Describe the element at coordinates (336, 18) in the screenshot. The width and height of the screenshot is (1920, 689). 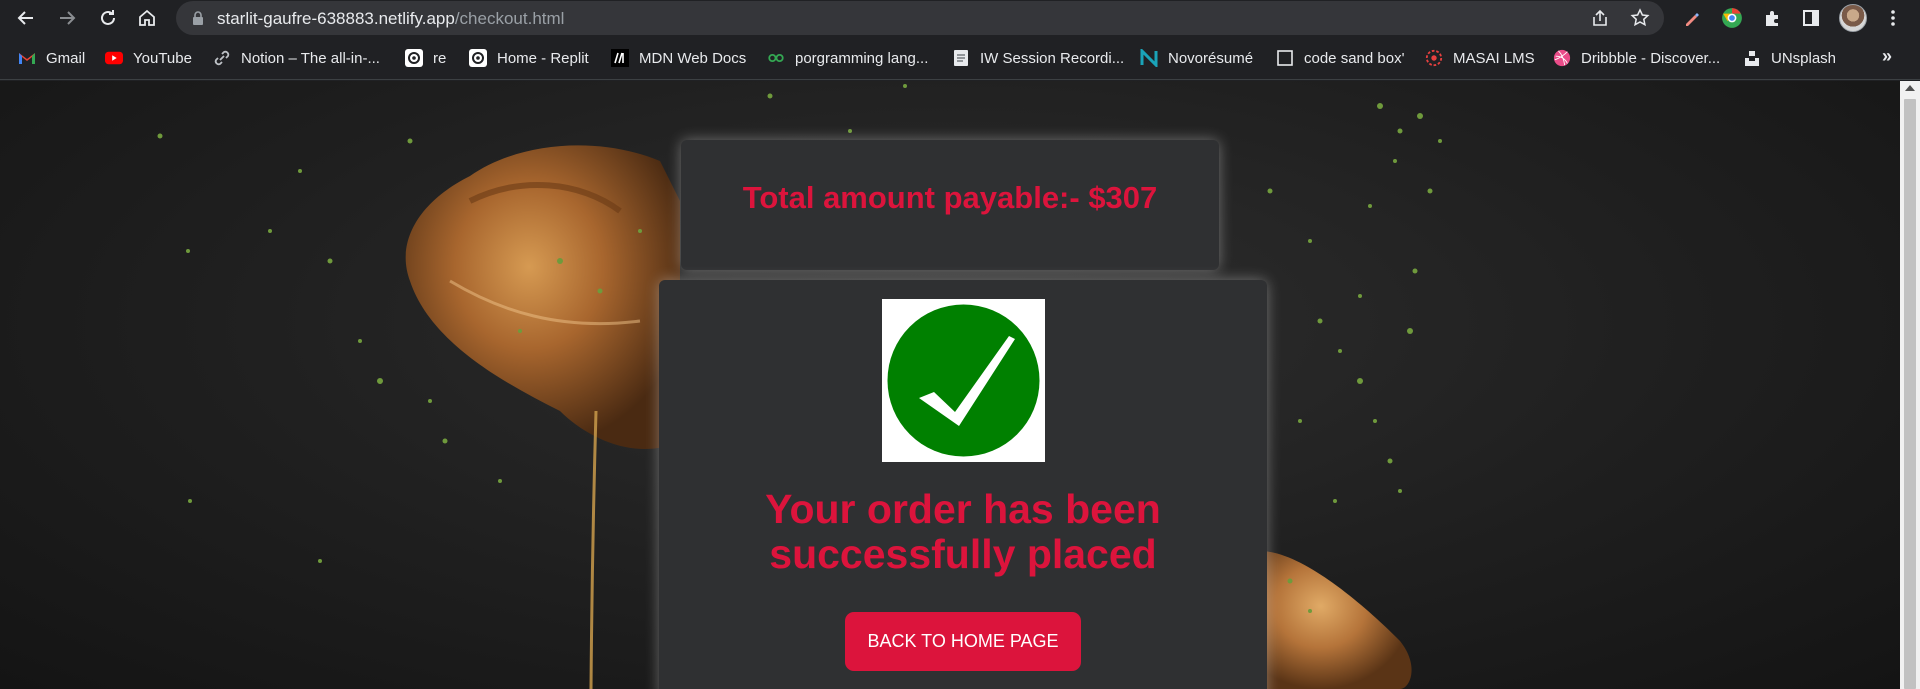
I see `url-host: starlit-gaufre-638883.netlify.app` at that location.